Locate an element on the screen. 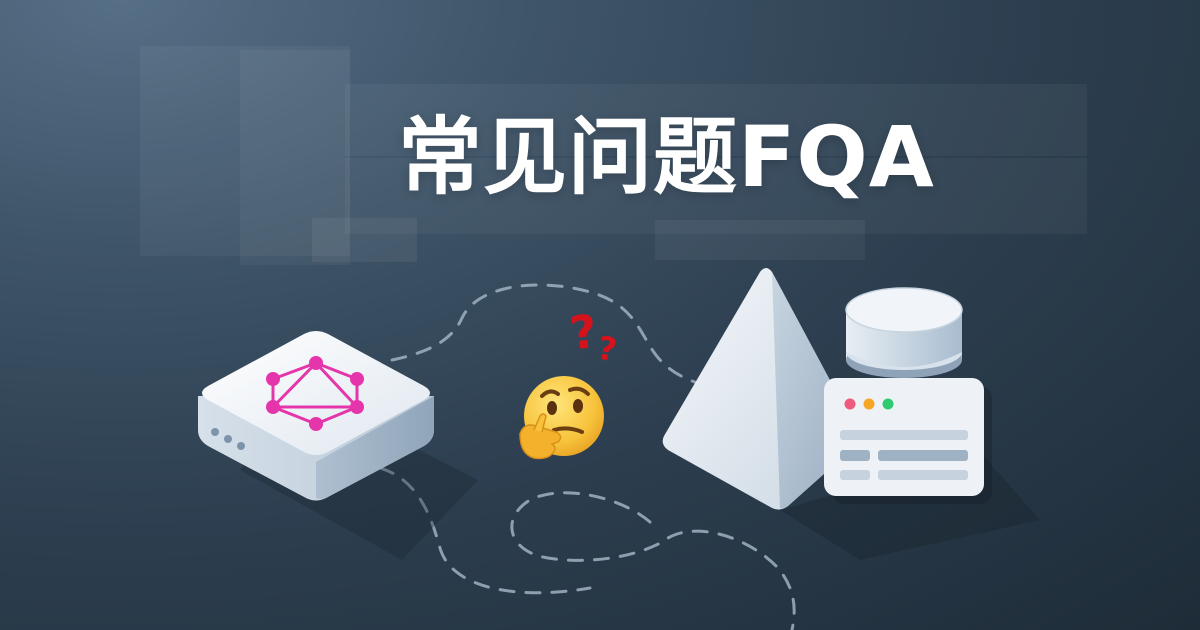 The width and height of the screenshot is (1200, 630). graphql-server-icon is located at coordinates (338, 445).